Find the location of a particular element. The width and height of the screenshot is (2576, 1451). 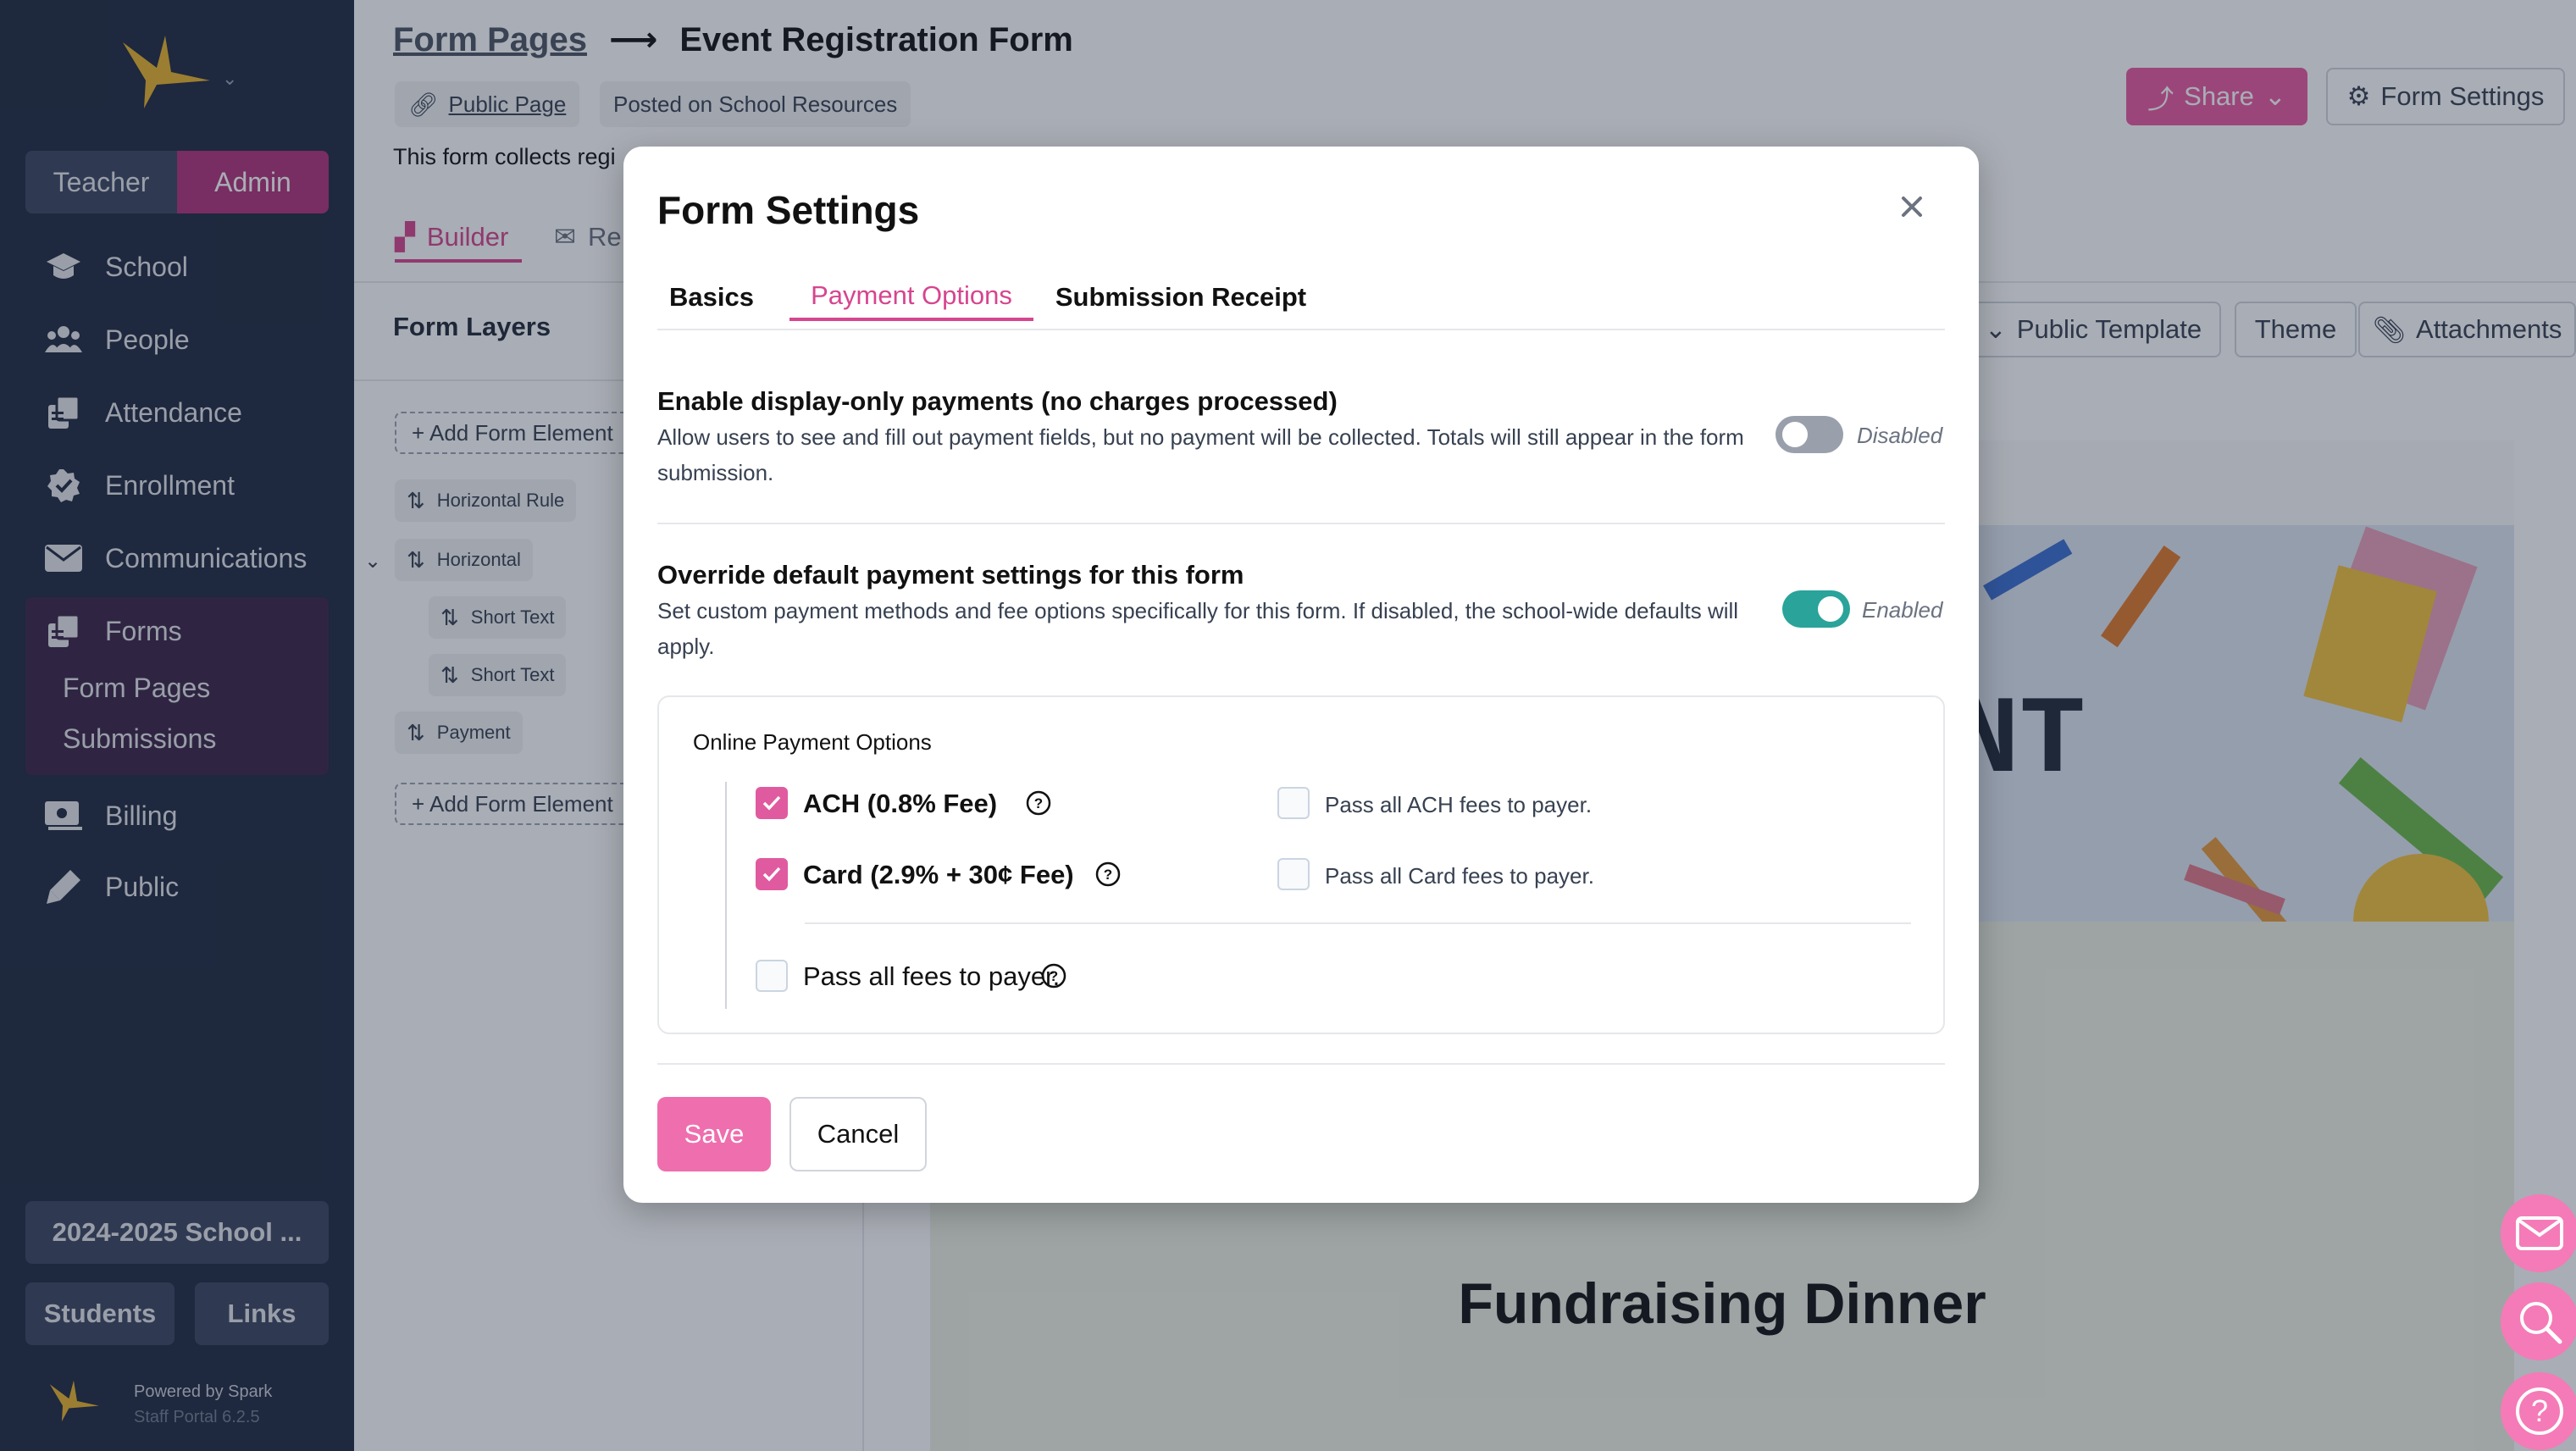

search-fab is located at coordinates (2538, 1321).